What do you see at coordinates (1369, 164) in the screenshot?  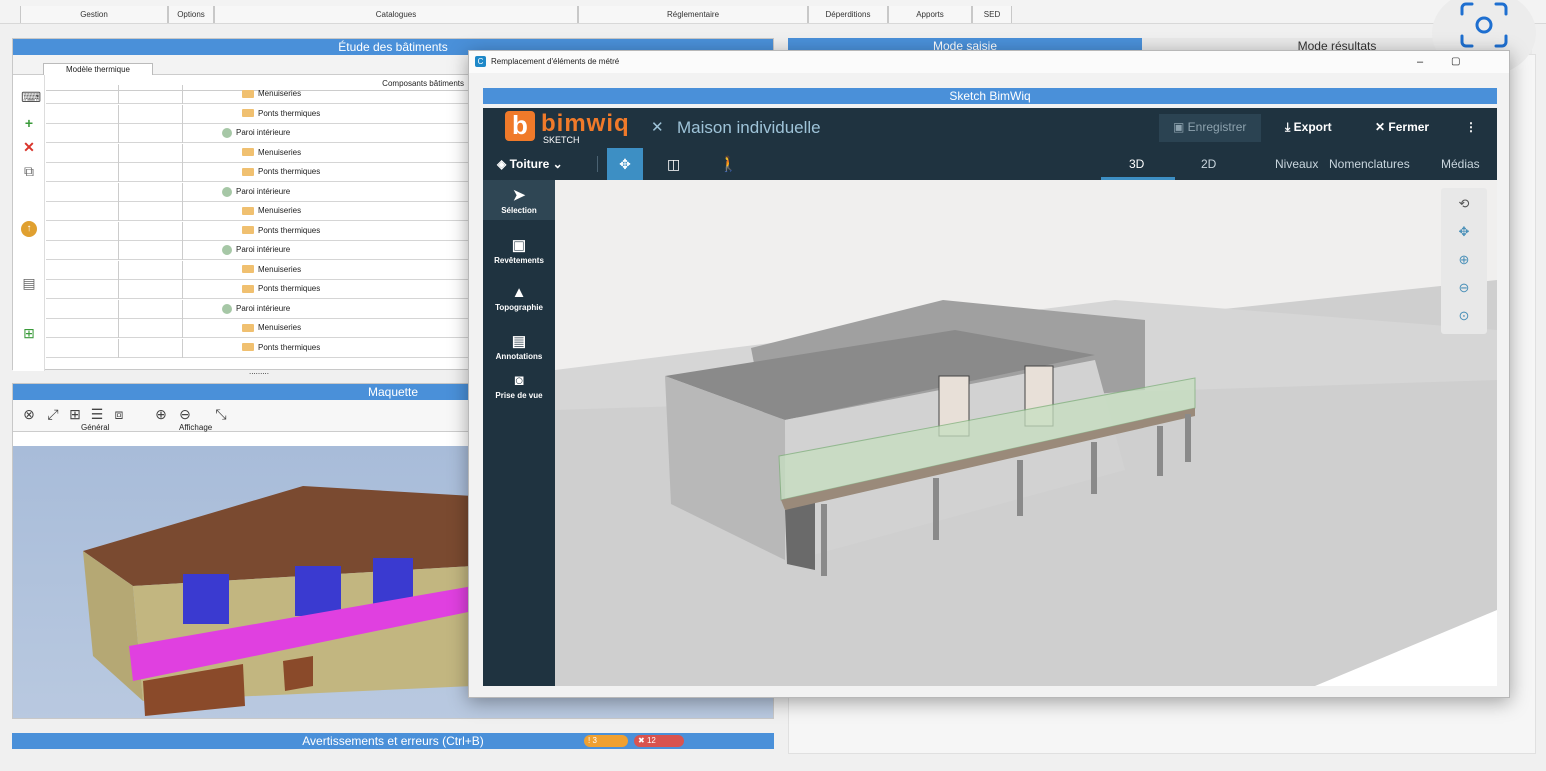 I see `tab-nomenclatures: Nomenclatures` at bounding box center [1369, 164].